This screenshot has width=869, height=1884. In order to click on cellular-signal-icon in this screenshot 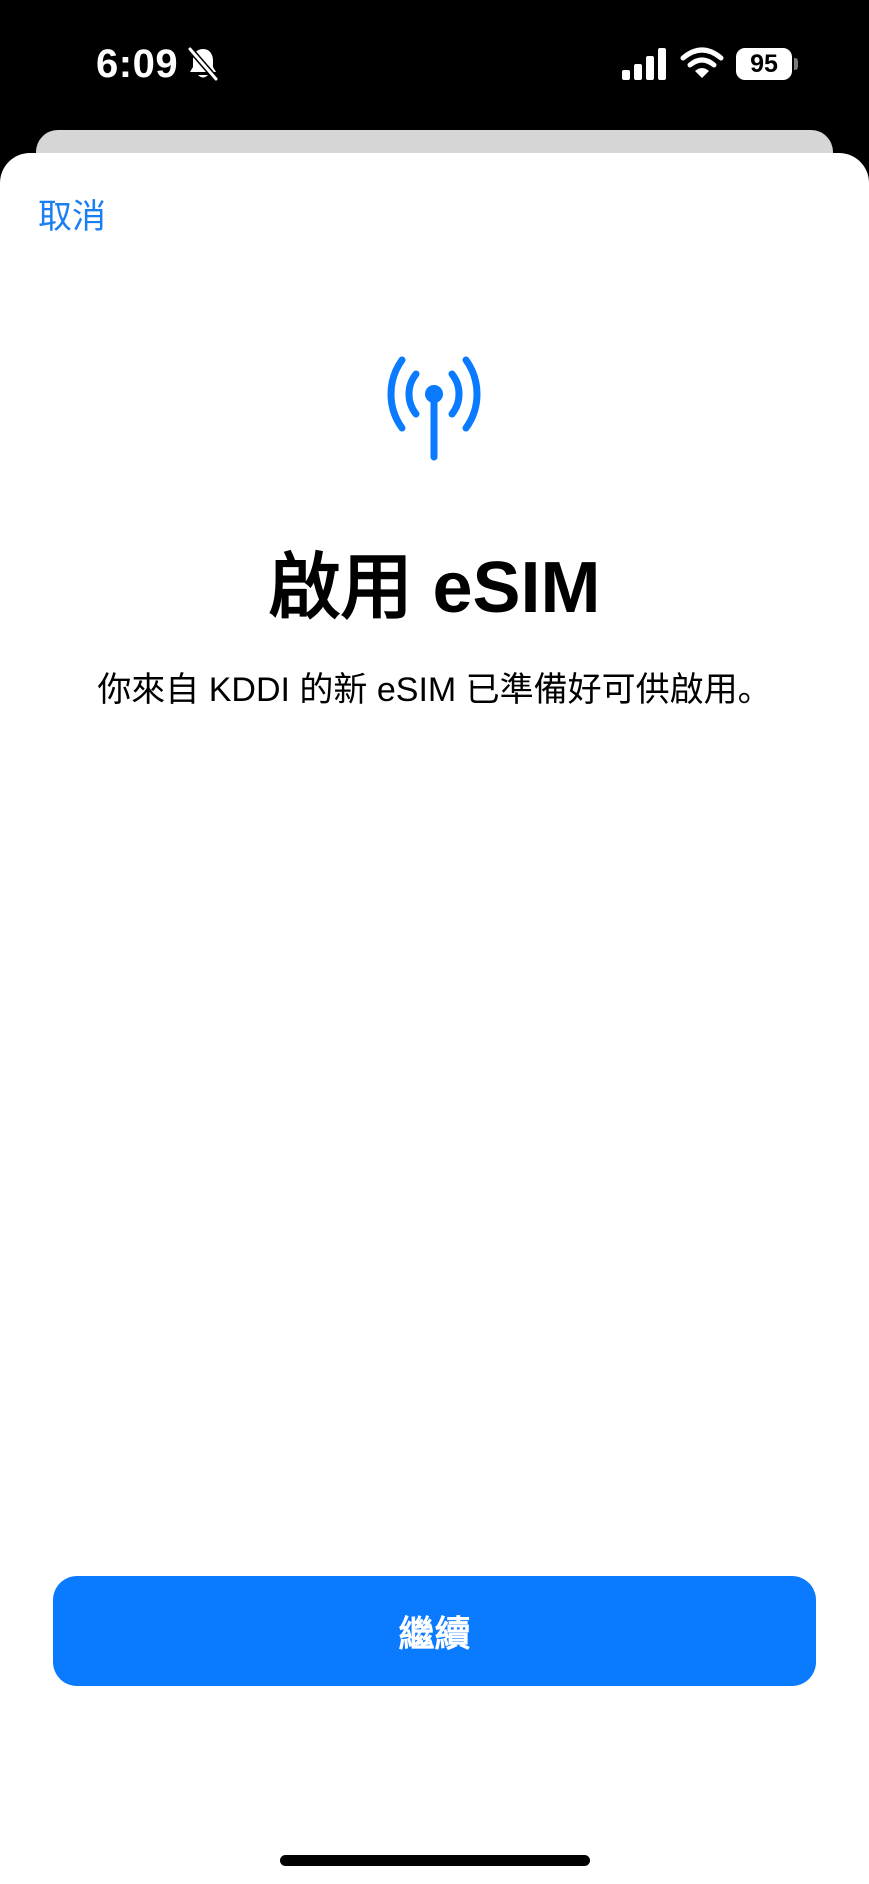, I will do `click(644, 64)`.